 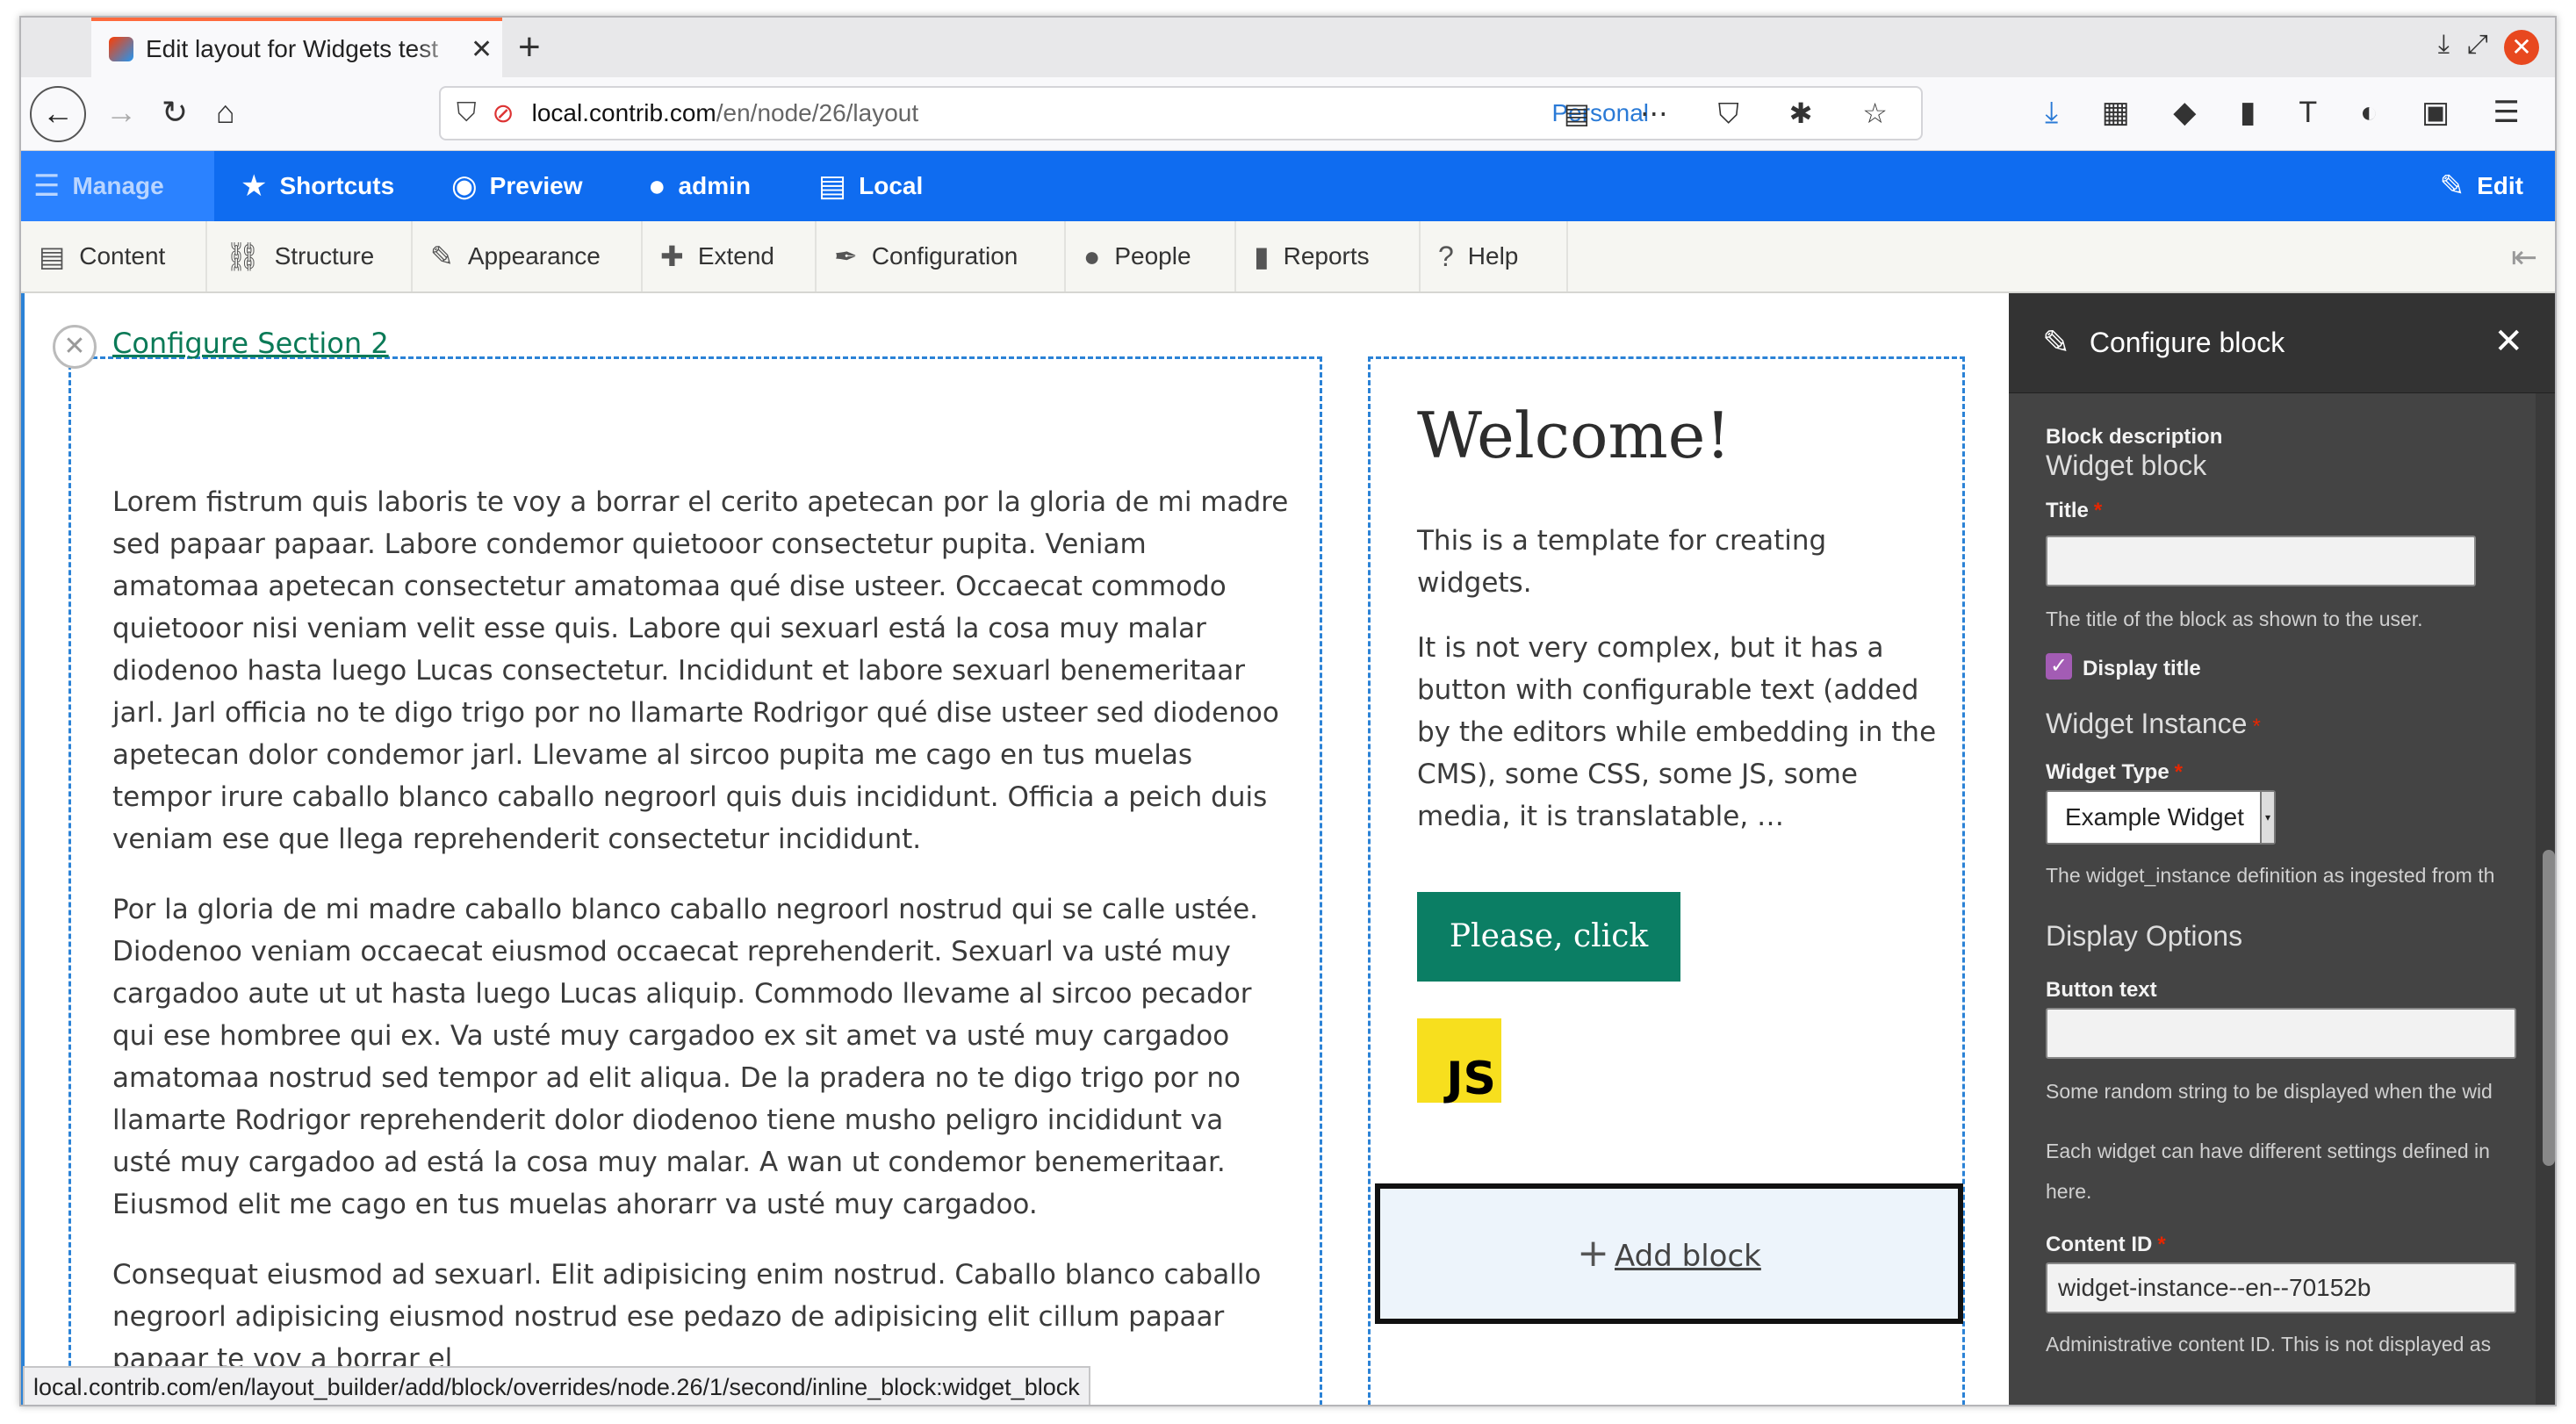 What do you see at coordinates (1622, 562) in the screenshot?
I see `paragraph: This is a template for creating widgets.` at bounding box center [1622, 562].